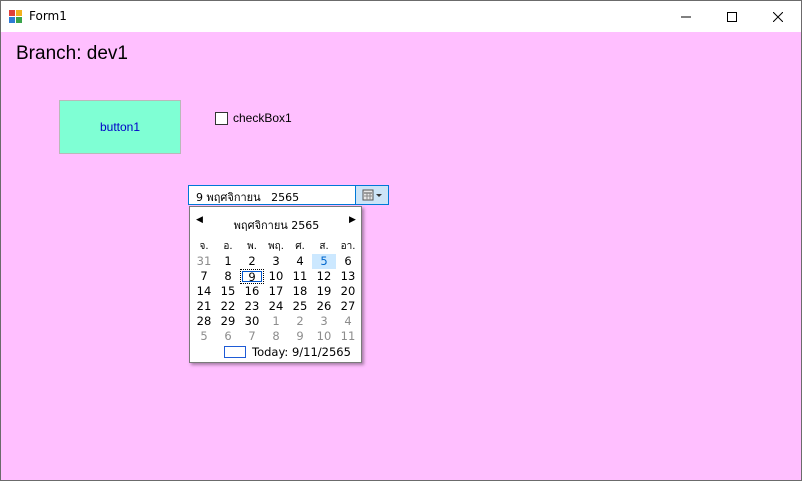  What do you see at coordinates (228, 291) in the screenshot?
I see `calendar-day-cell: 15` at bounding box center [228, 291].